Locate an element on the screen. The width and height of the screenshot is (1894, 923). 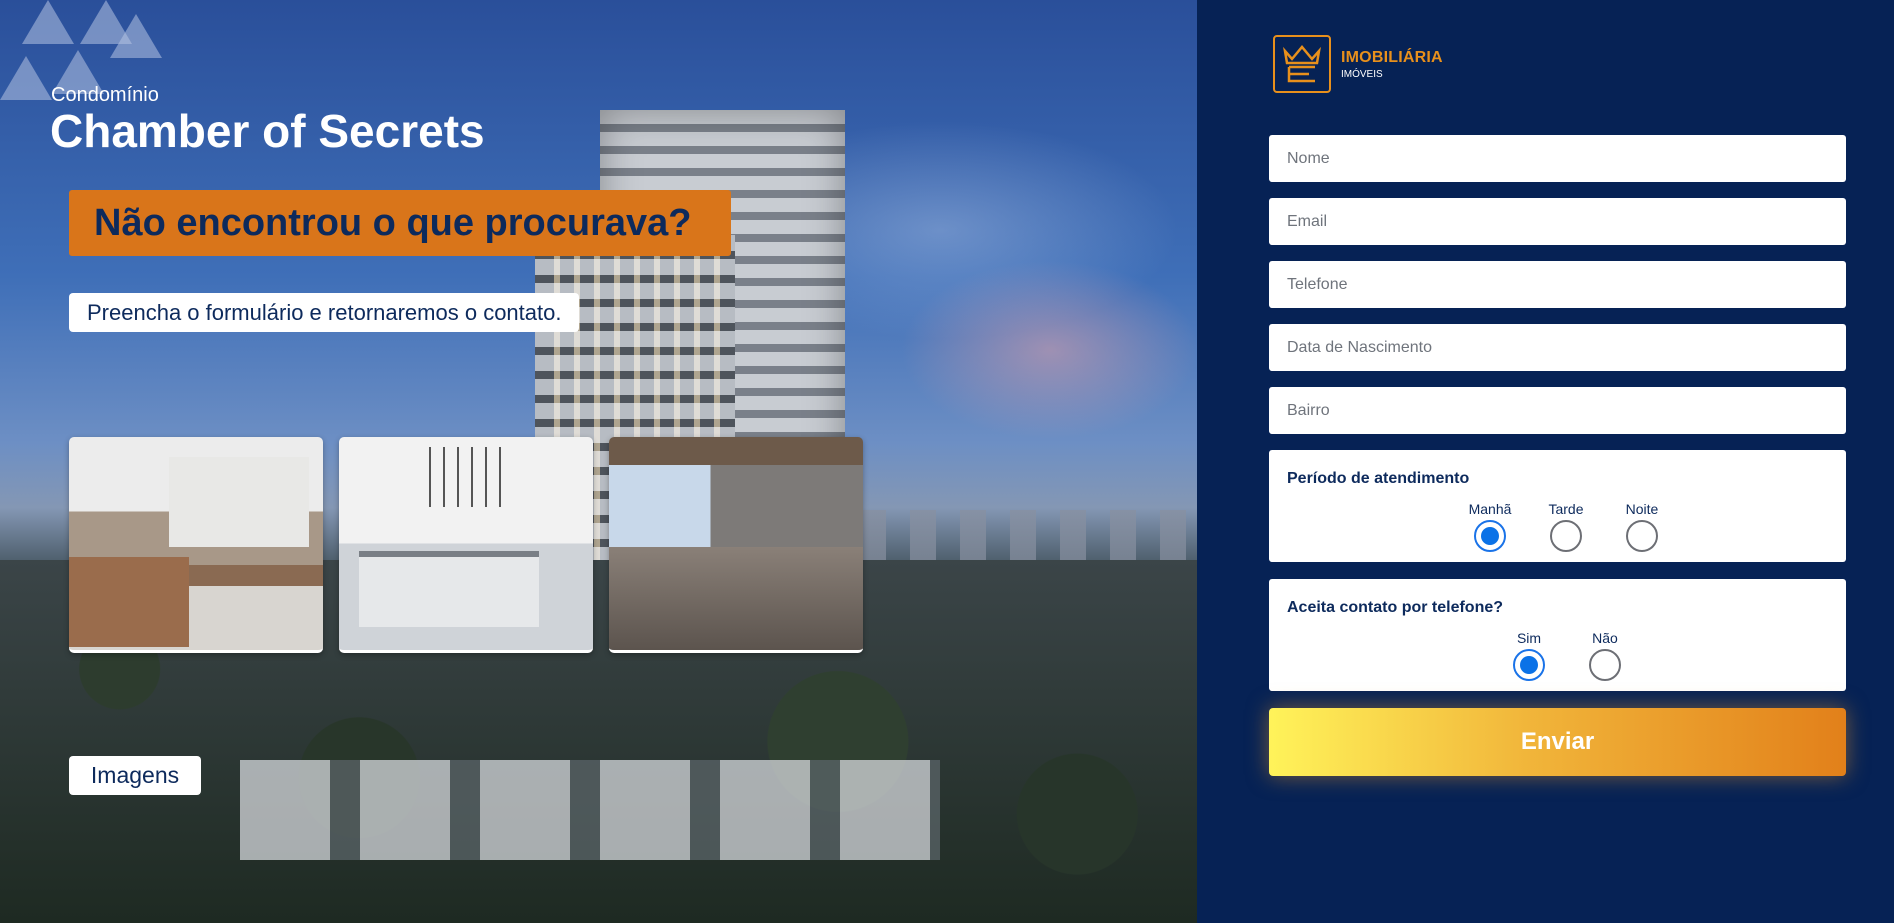
radio-sim-circle is located at coordinates (1529, 665).